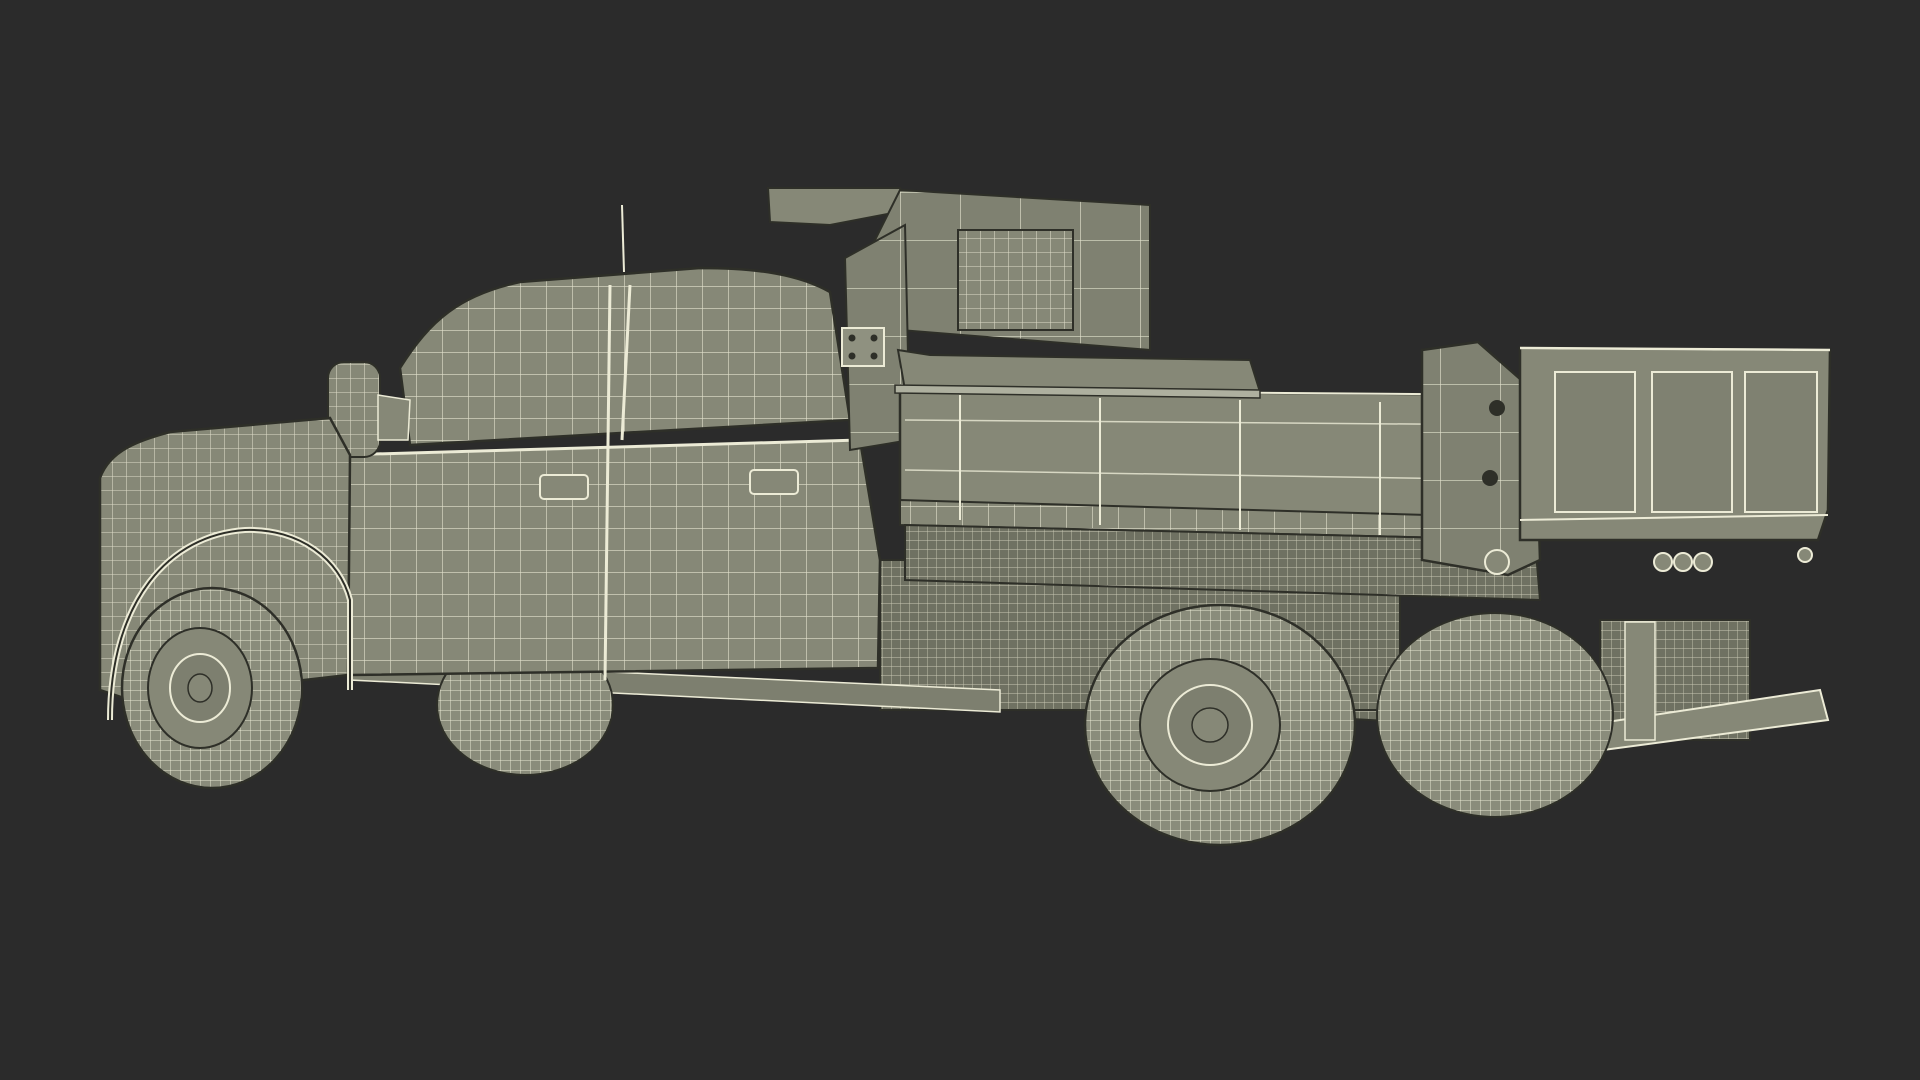 Image resolution: width=1920 pixels, height=1080 pixels. Describe the element at coordinates (610, 442) in the screenshot. I see `truck-cab` at that location.